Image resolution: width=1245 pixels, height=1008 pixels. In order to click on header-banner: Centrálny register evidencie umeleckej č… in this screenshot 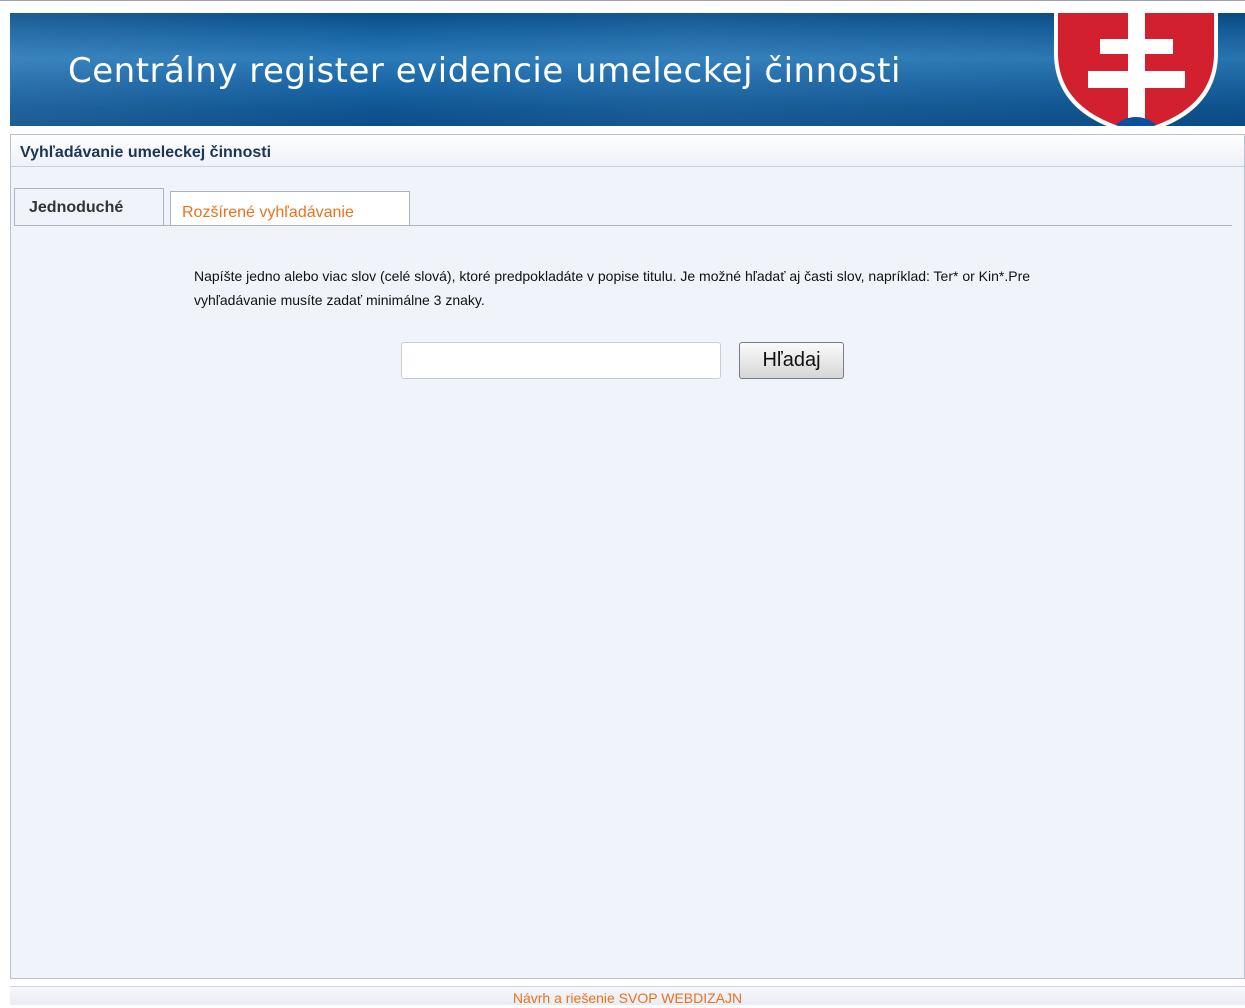, I will do `click(627, 69)`.